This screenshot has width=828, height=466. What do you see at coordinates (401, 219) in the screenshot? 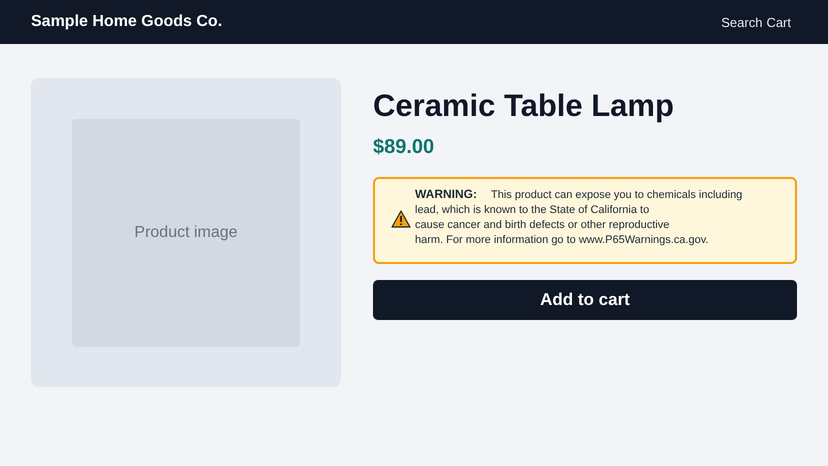
I see `warning-icon` at bounding box center [401, 219].